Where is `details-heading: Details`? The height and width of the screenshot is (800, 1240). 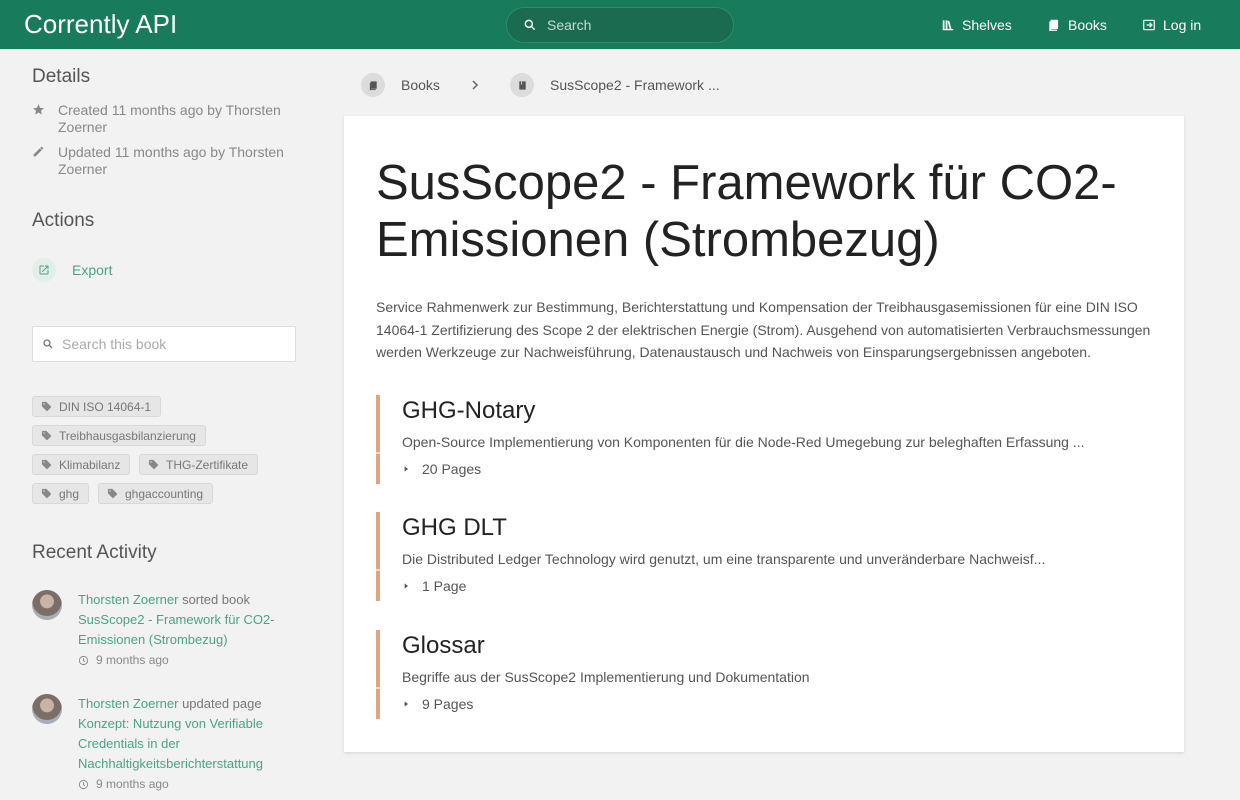
details-heading: Details is located at coordinates (61, 76).